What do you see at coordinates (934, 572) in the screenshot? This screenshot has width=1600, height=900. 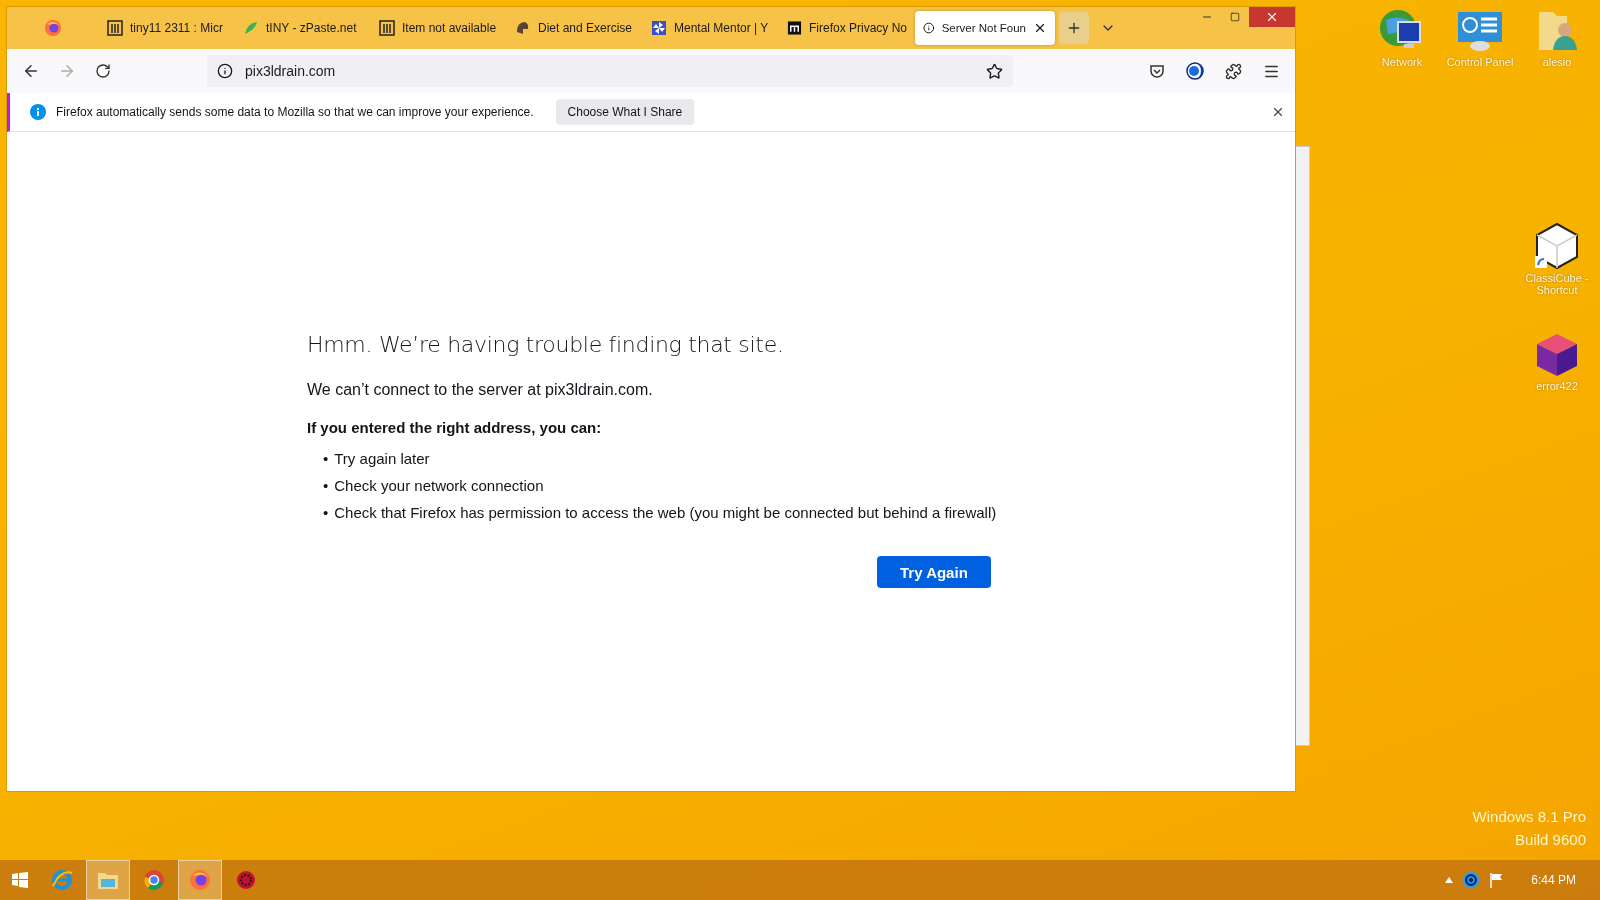 I see `try-again-button: Try Again` at bounding box center [934, 572].